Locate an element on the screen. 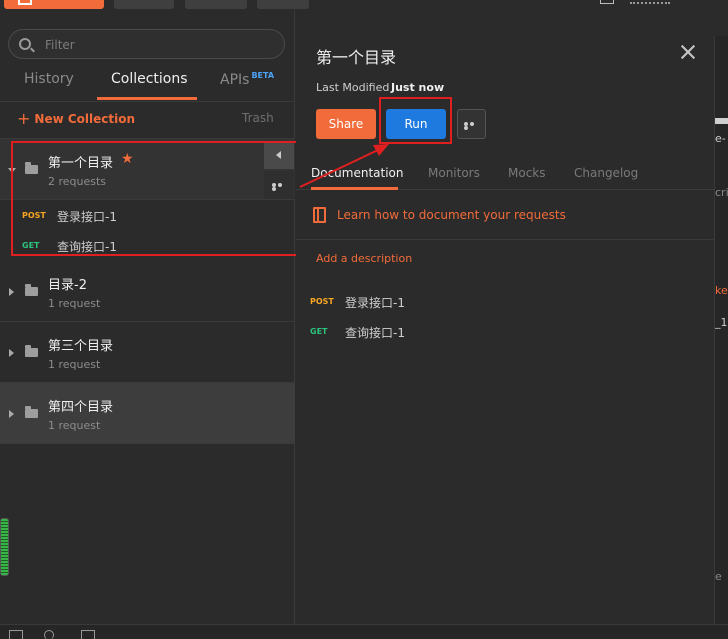 This screenshot has width=728, height=639. open-new-button is located at coordinates (283, 4).